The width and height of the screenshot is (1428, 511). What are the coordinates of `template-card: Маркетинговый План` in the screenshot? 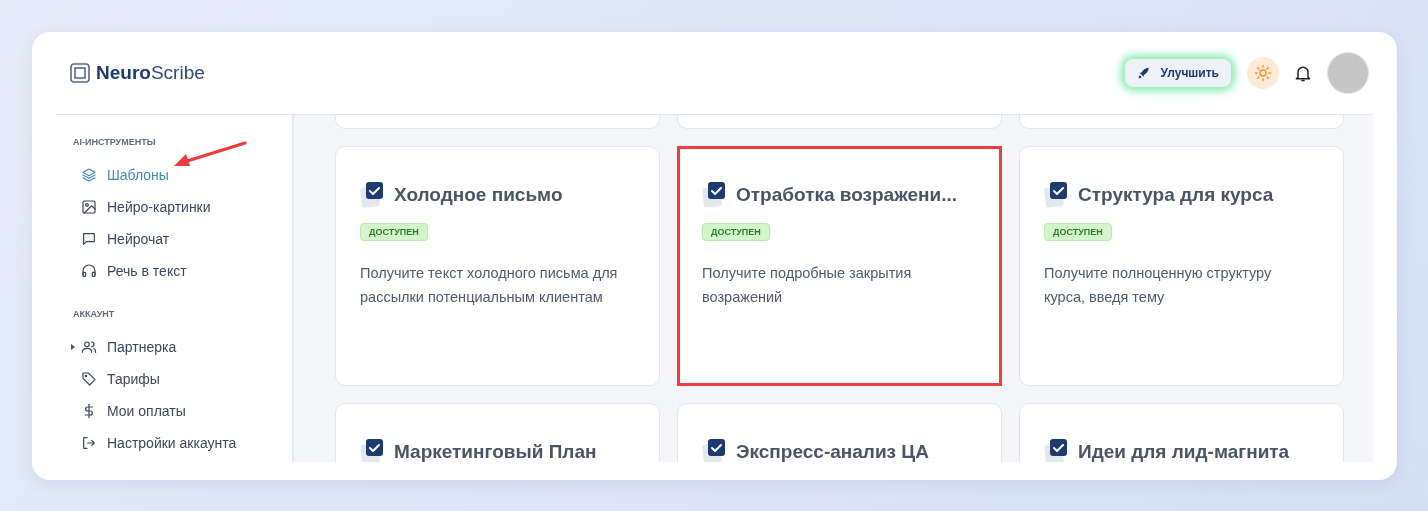 It's located at (497, 432).